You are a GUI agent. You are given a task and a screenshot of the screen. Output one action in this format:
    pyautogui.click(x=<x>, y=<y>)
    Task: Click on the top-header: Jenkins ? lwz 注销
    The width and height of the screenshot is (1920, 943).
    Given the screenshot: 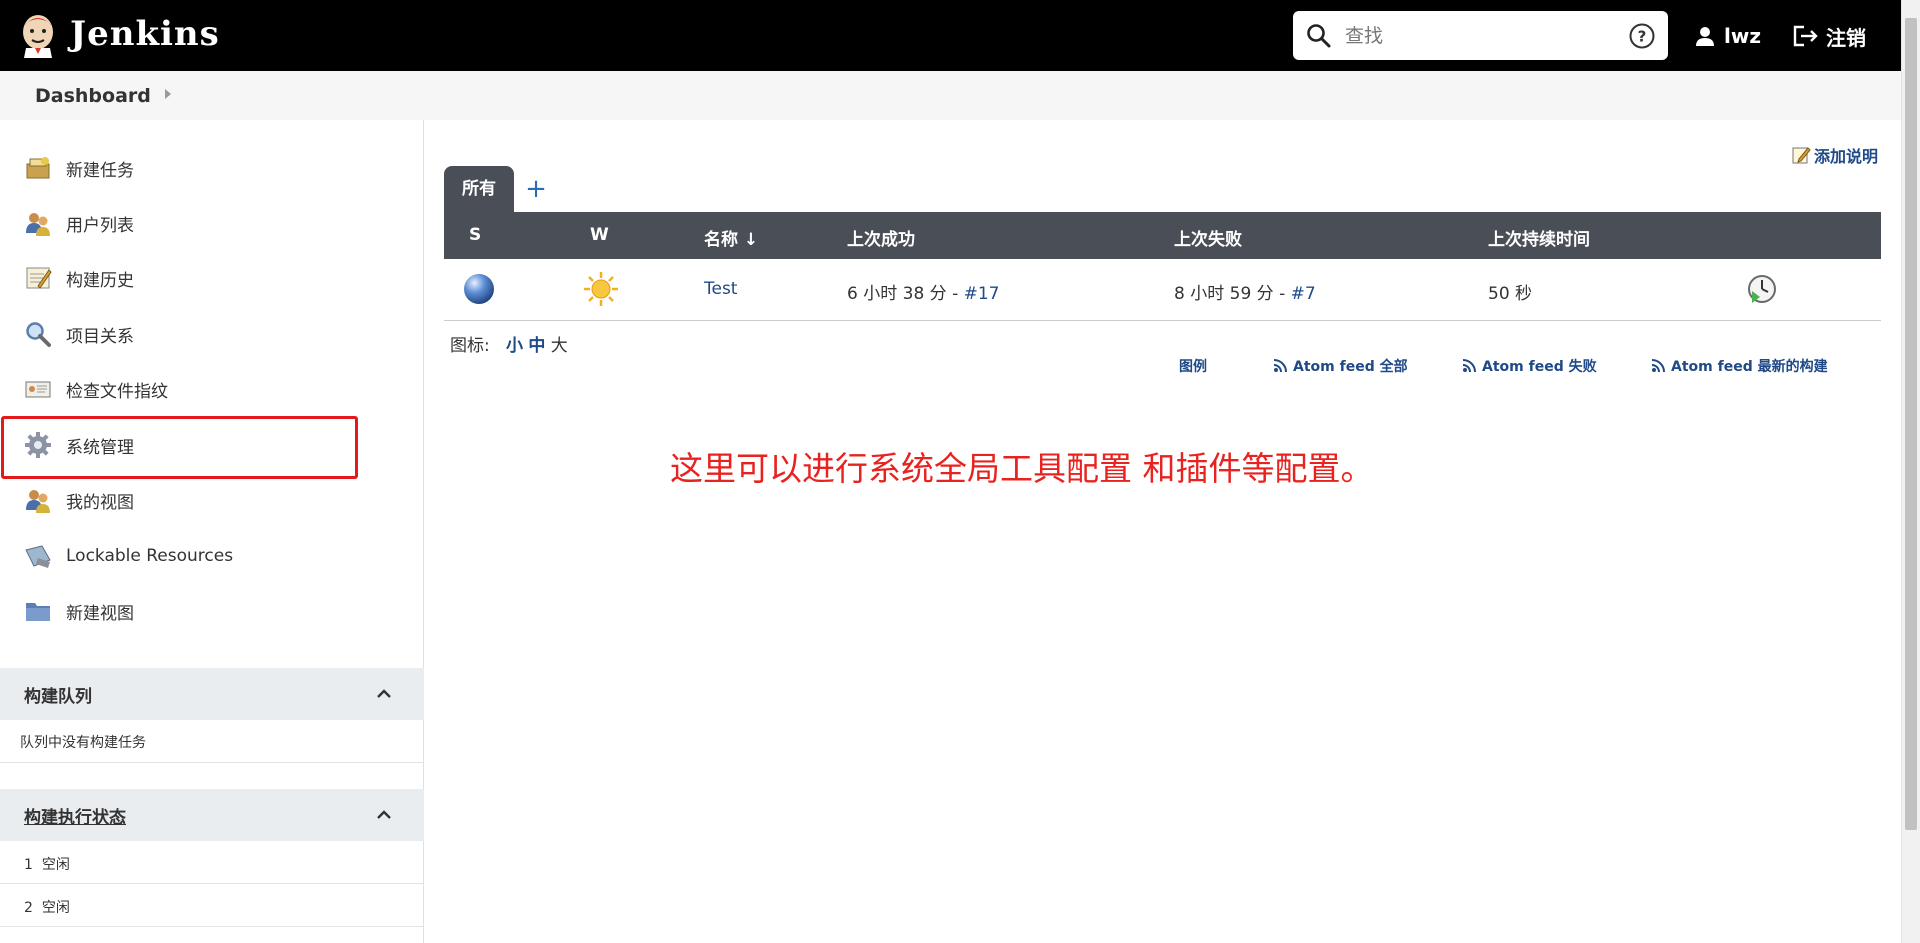 What is the action you would take?
    pyautogui.click(x=950, y=35)
    